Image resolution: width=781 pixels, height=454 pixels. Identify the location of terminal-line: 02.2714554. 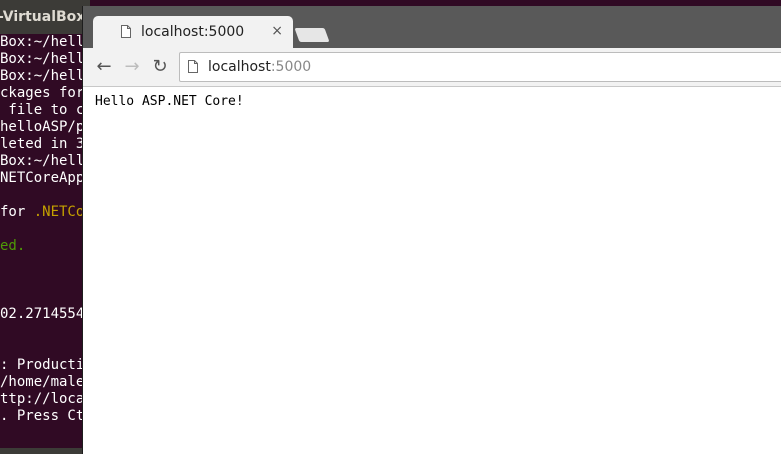
(42, 314).